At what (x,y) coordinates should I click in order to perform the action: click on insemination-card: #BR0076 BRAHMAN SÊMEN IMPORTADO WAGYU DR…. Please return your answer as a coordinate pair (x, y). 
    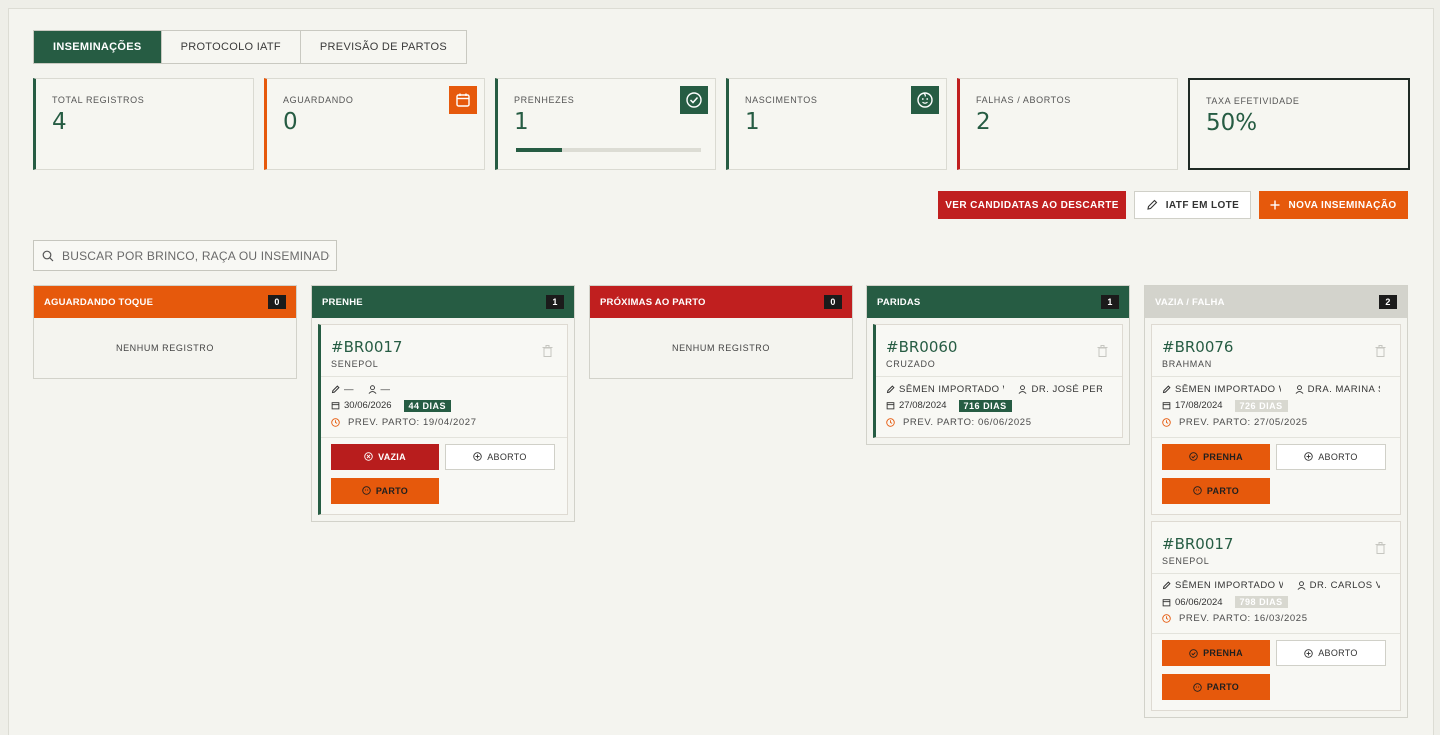
    Looking at the image, I should click on (1276, 419).